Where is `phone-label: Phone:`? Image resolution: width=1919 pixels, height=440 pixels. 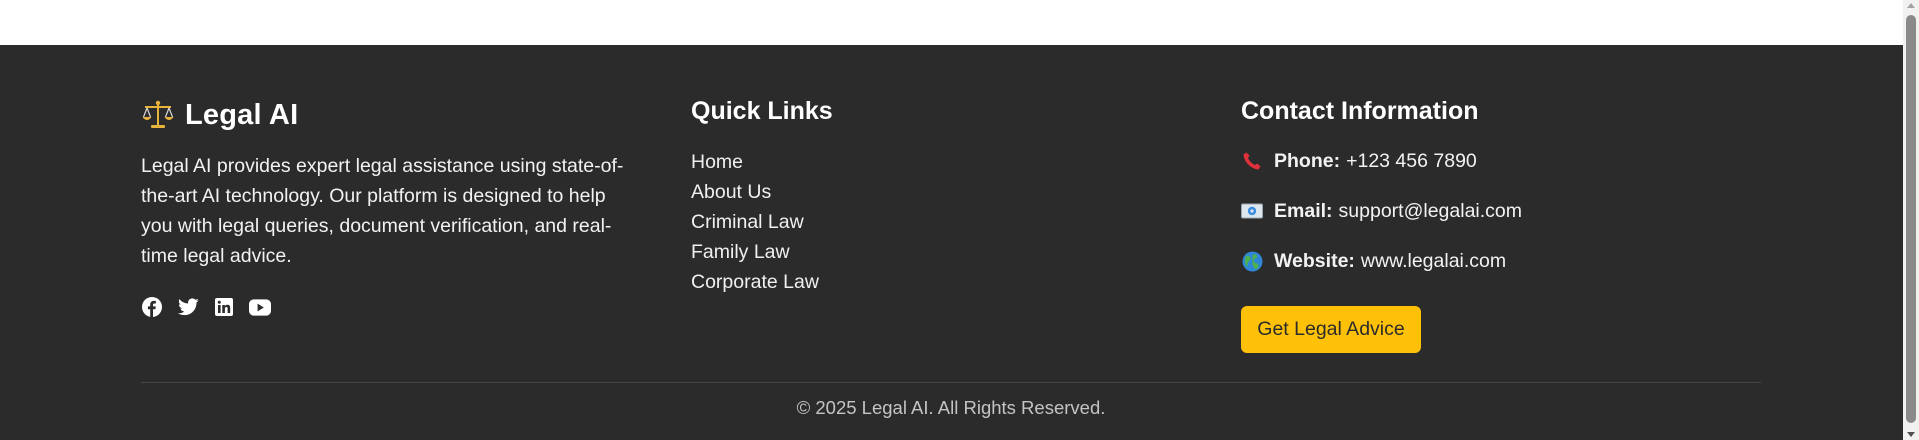 phone-label: Phone: is located at coordinates (1307, 161).